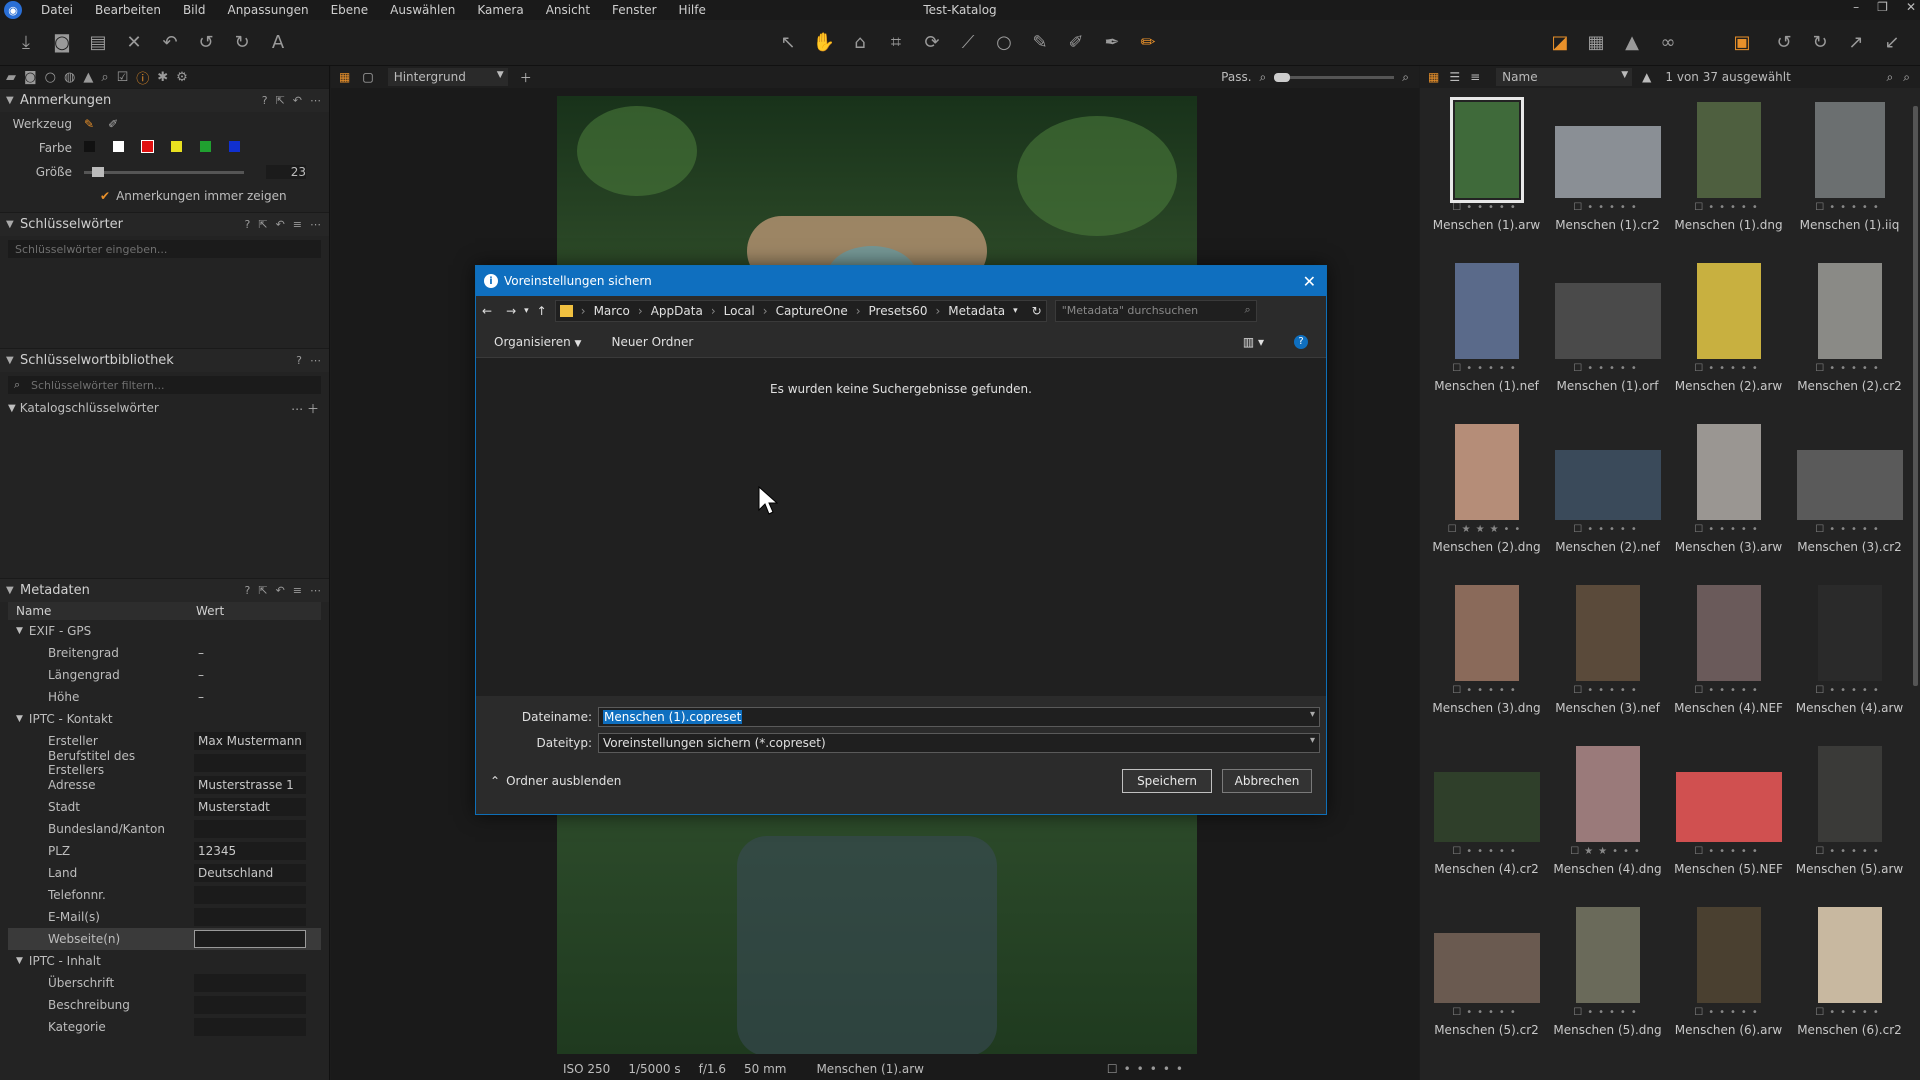 This screenshot has height=1080, width=1920. I want to click on col-value-header: Wert, so click(206, 611).